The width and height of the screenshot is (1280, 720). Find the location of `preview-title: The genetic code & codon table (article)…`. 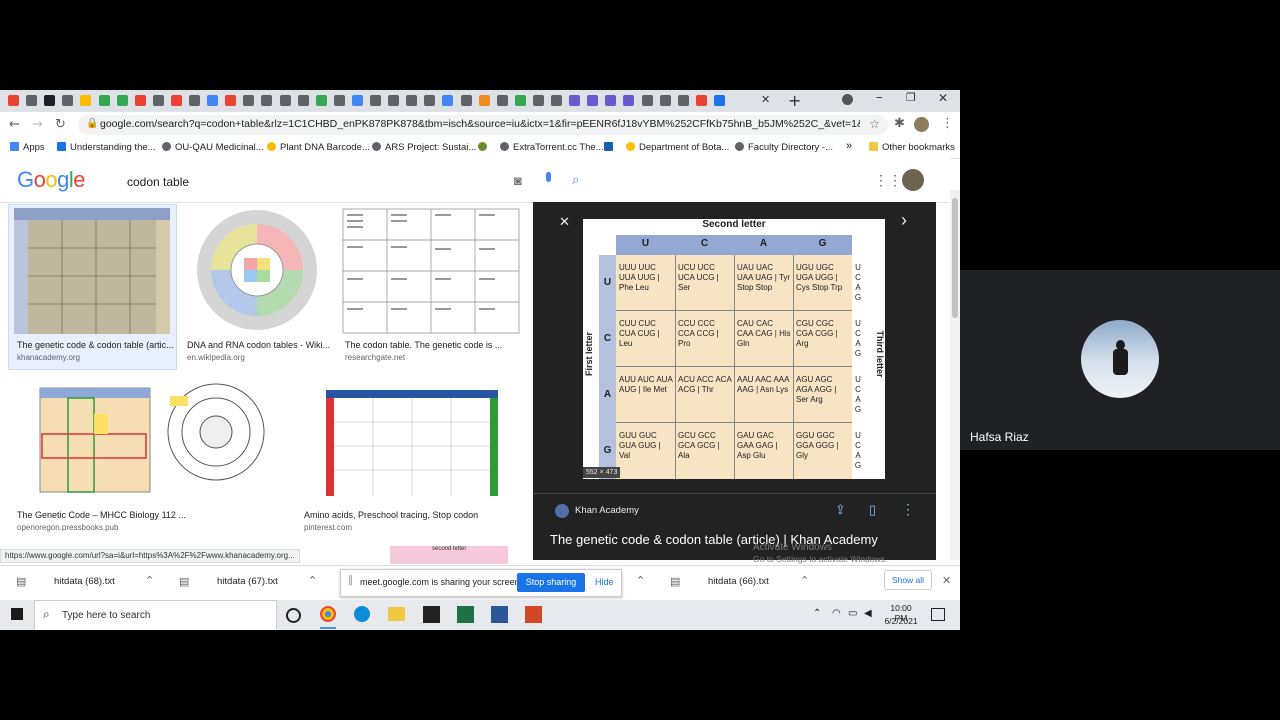

preview-title: The genetic code & codon table (article)… is located at coordinates (742, 539).